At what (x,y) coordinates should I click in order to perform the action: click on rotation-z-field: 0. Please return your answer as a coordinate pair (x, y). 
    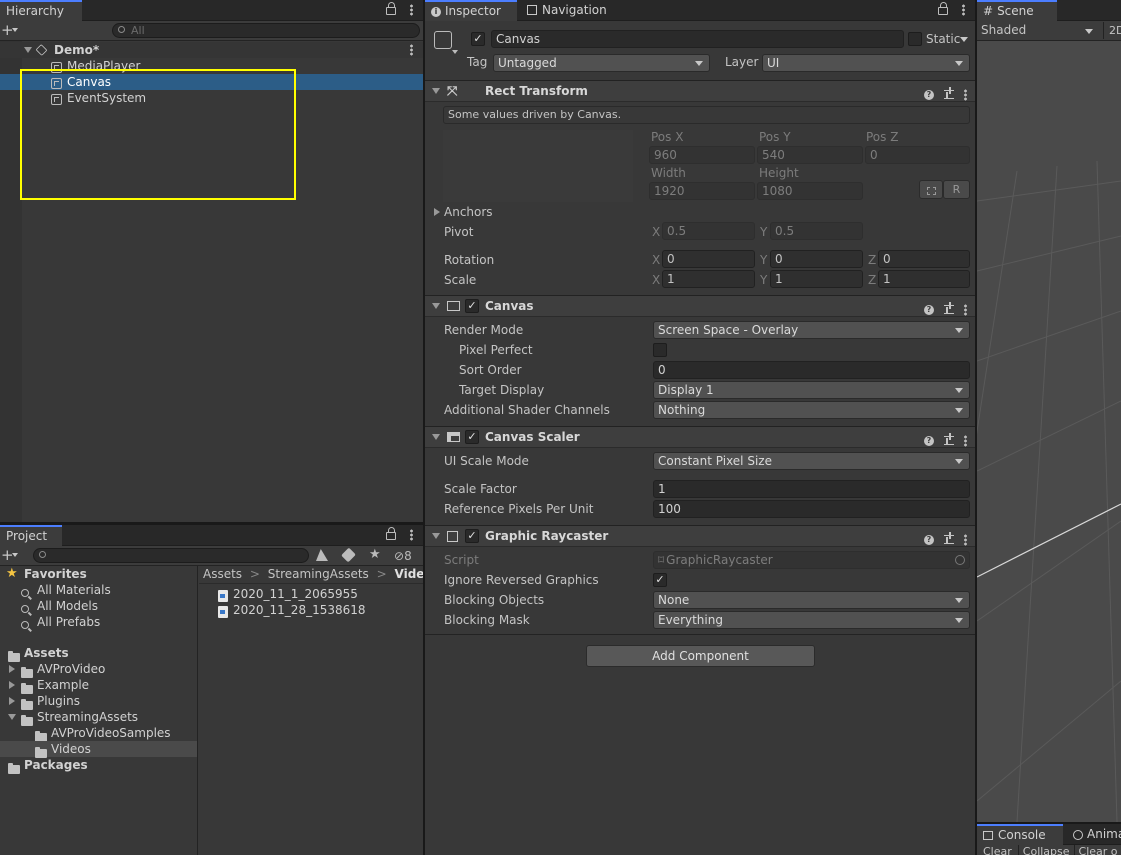
    Looking at the image, I should click on (924, 259).